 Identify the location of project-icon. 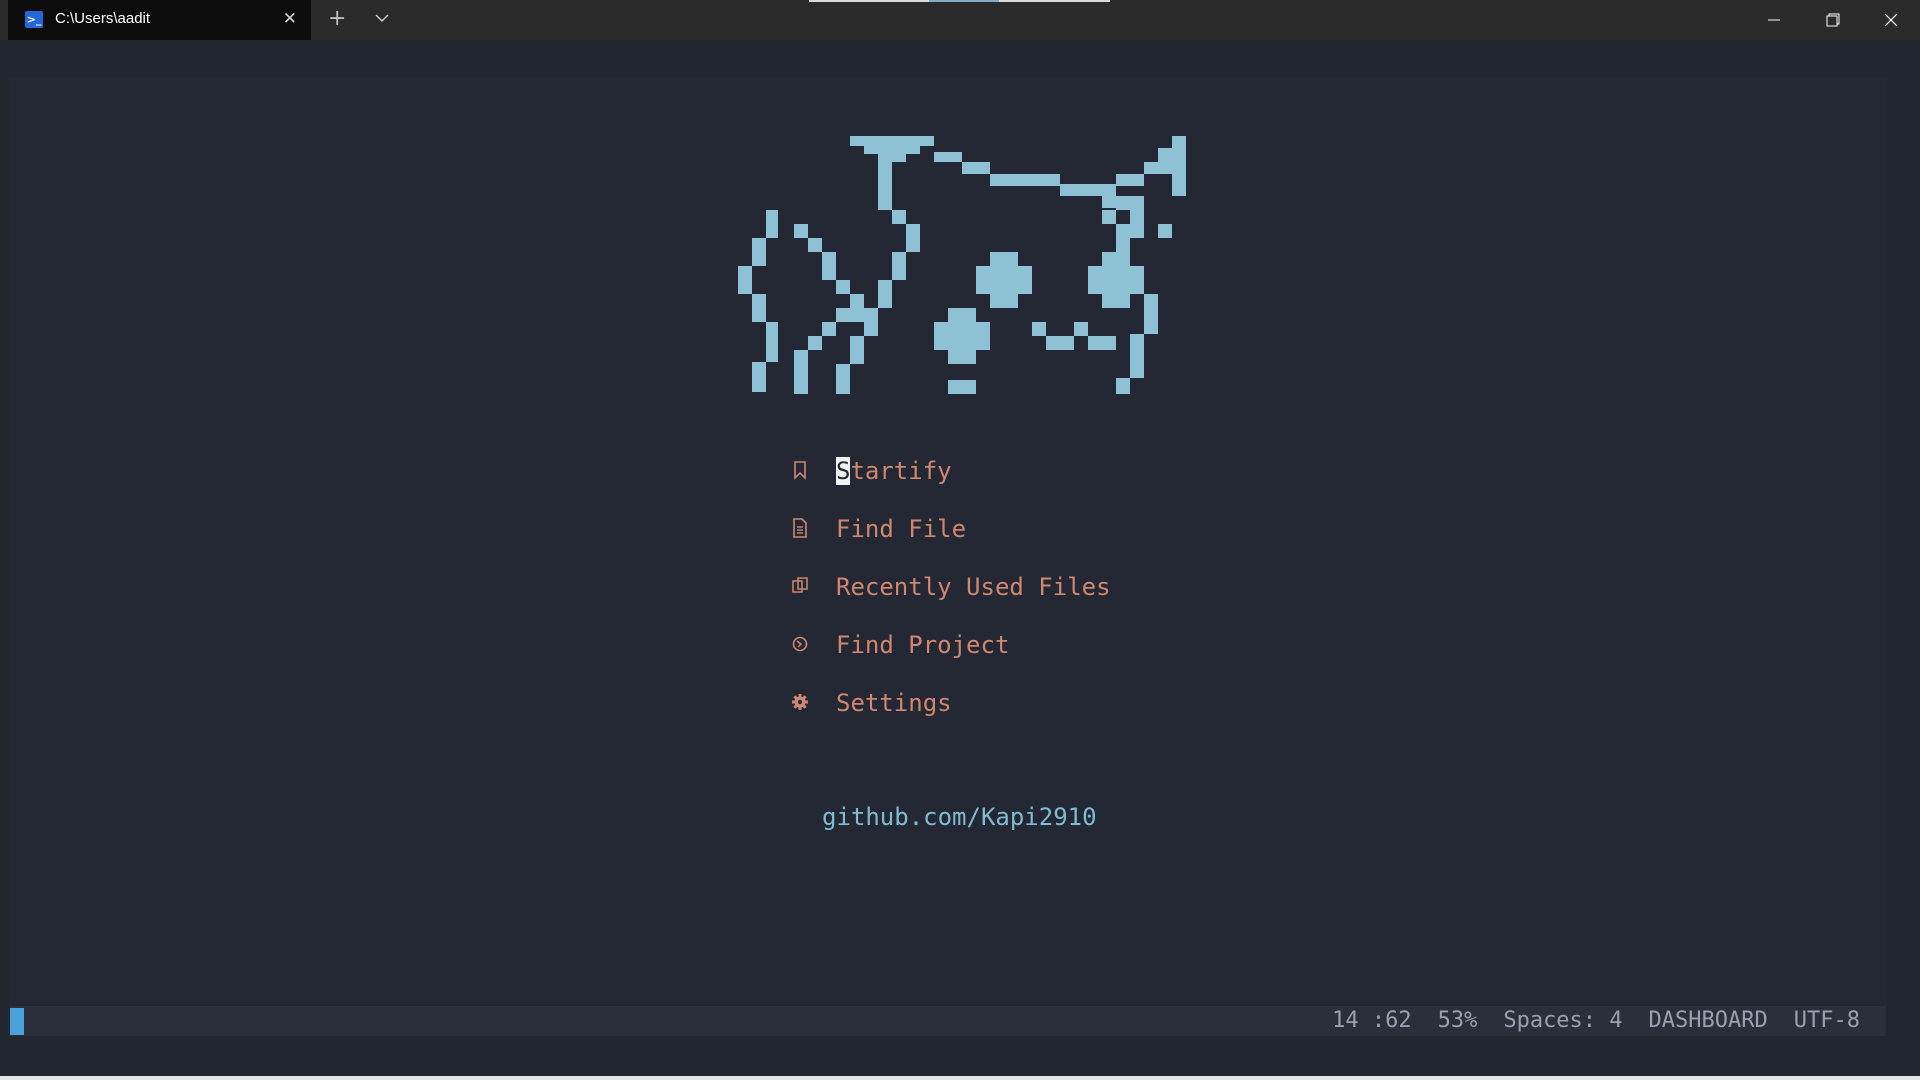
(800, 644).